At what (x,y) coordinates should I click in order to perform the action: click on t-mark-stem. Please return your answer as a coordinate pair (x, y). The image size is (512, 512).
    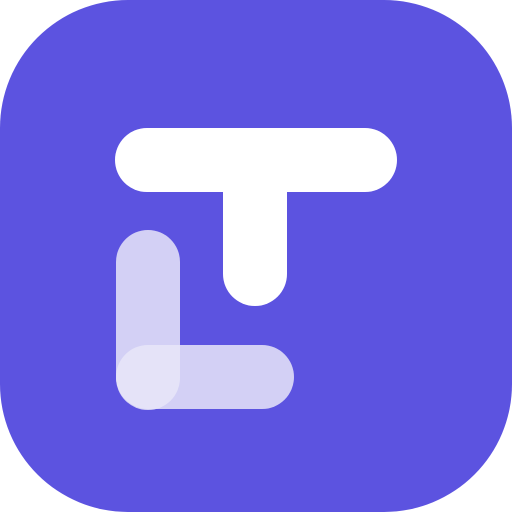
    Looking at the image, I should click on (255, 233).